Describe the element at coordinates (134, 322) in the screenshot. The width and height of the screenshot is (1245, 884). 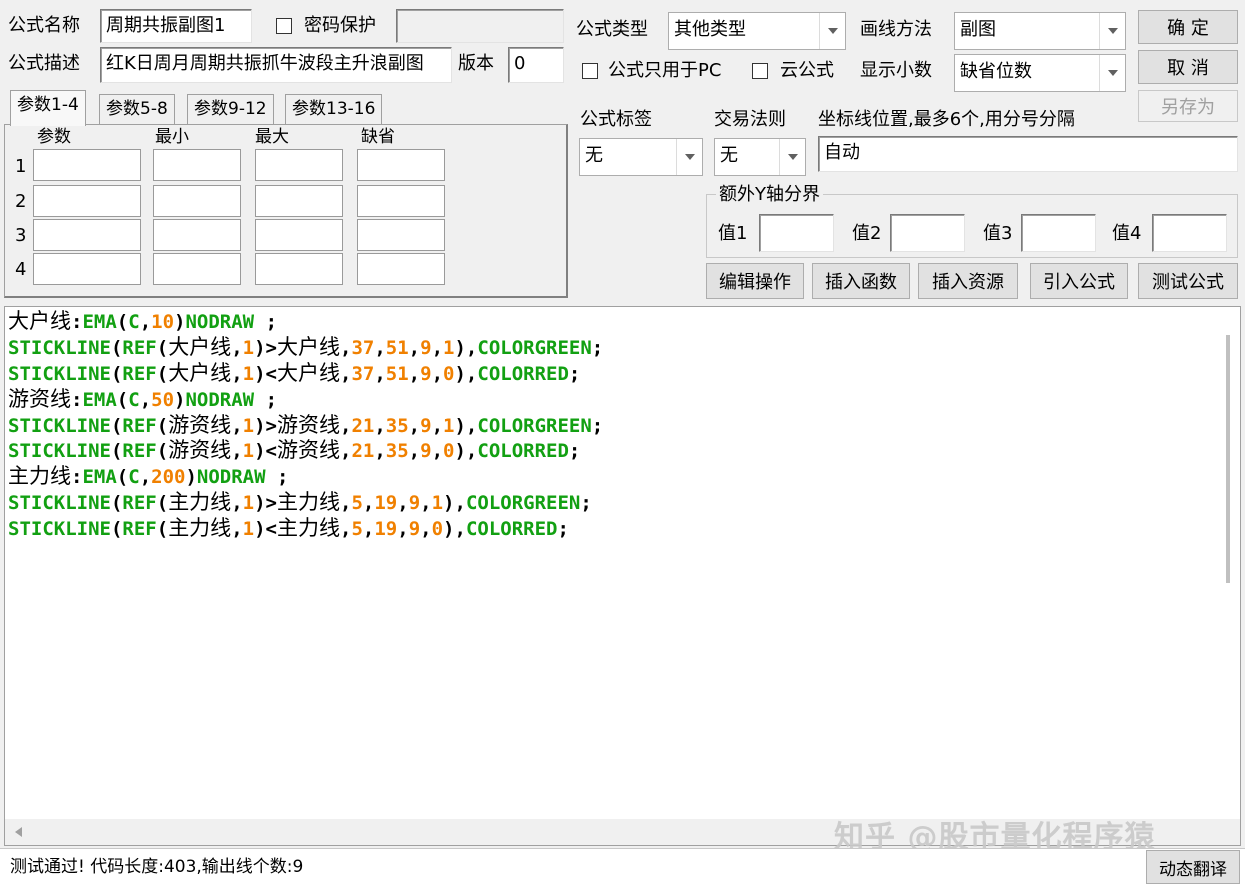
I see `code-token: C` at that location.